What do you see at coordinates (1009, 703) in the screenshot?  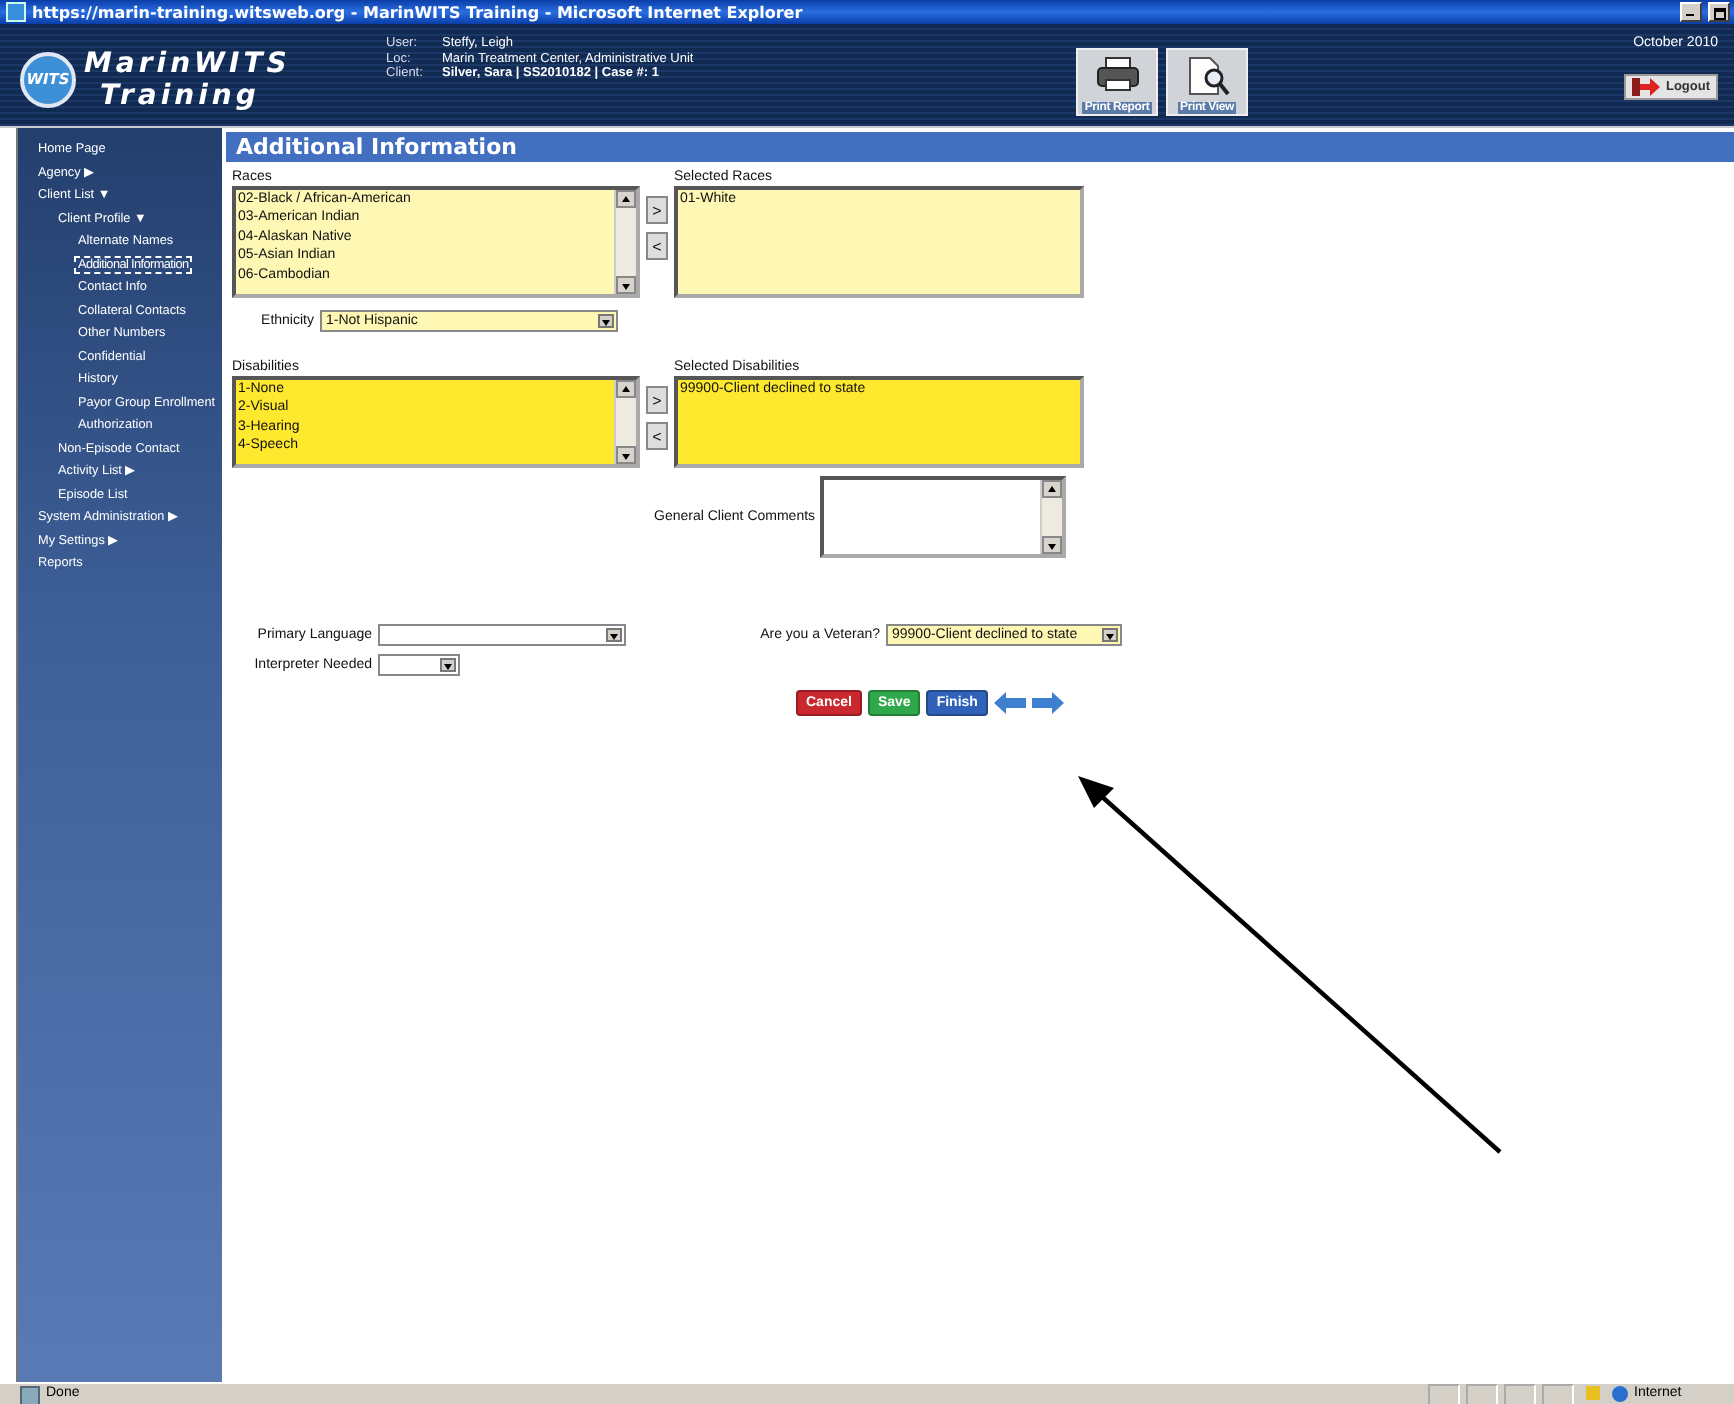 I see `back-arrow-icon` at bounding box center [1009, 703].